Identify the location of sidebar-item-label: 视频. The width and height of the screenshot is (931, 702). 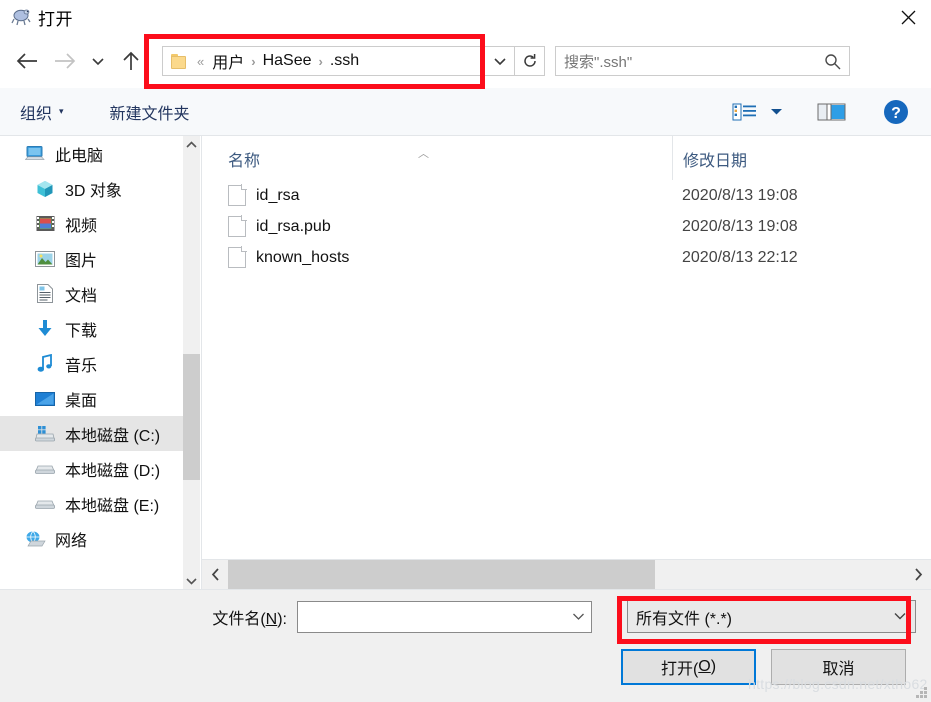
(81, 226).